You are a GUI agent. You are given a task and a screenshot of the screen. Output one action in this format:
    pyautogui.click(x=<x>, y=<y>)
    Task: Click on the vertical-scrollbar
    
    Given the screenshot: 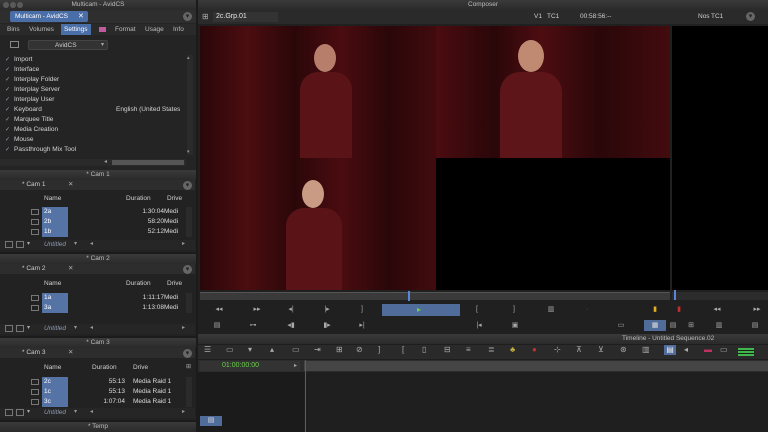 What is the action you would take?
    pyautogui.click(x=189, y=392)
    